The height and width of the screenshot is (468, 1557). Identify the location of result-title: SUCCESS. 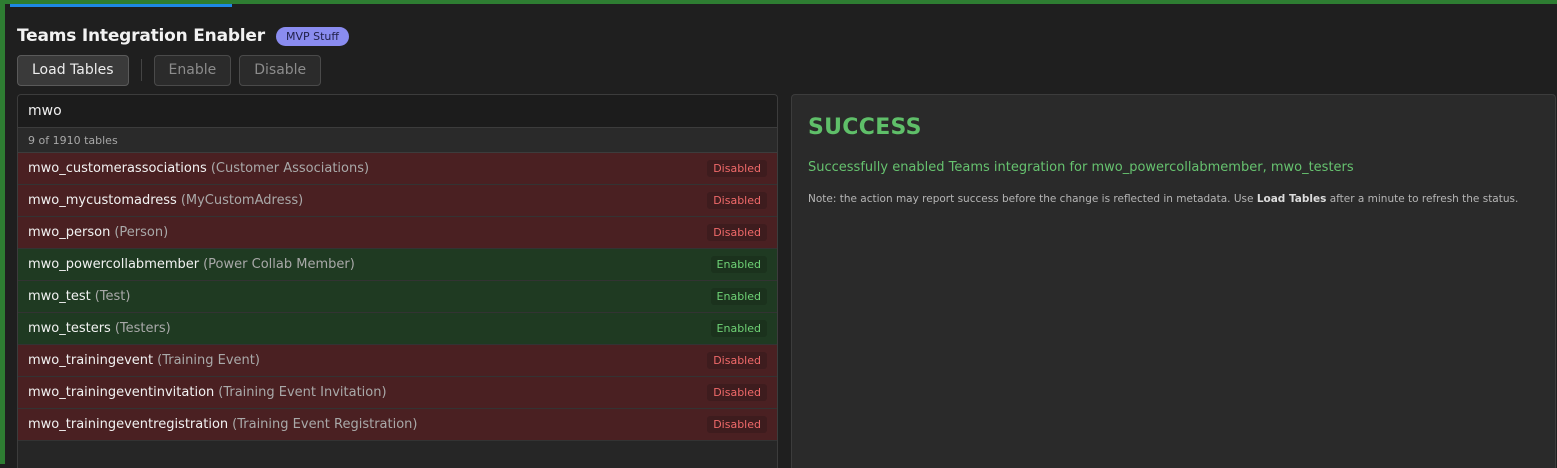
(865, 127).